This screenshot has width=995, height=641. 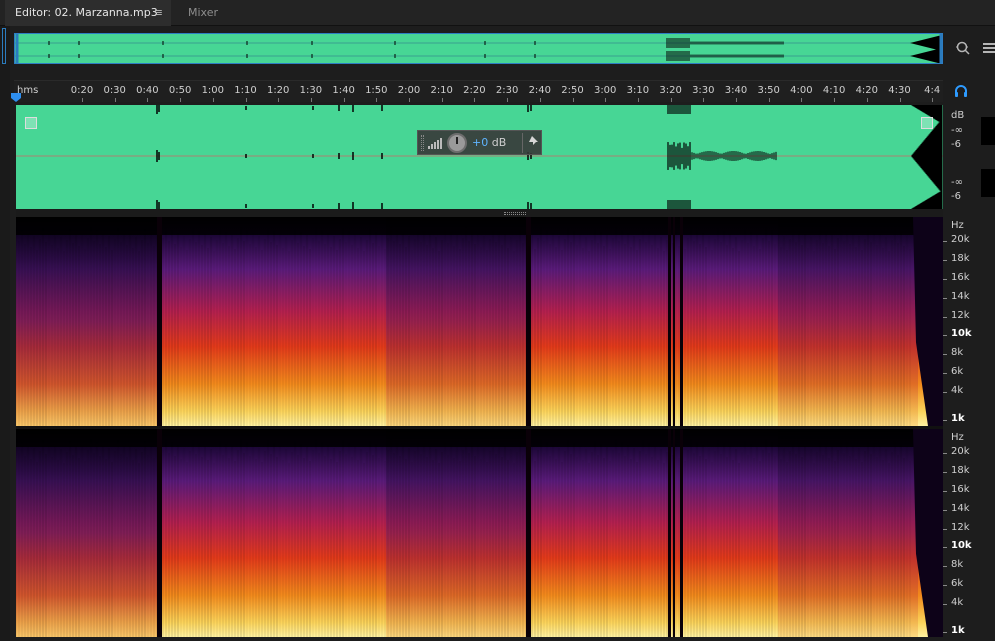 I want to click on tab-editor-label: Editor: 02. Marzanna.mp3, so click(x=86, y=12).